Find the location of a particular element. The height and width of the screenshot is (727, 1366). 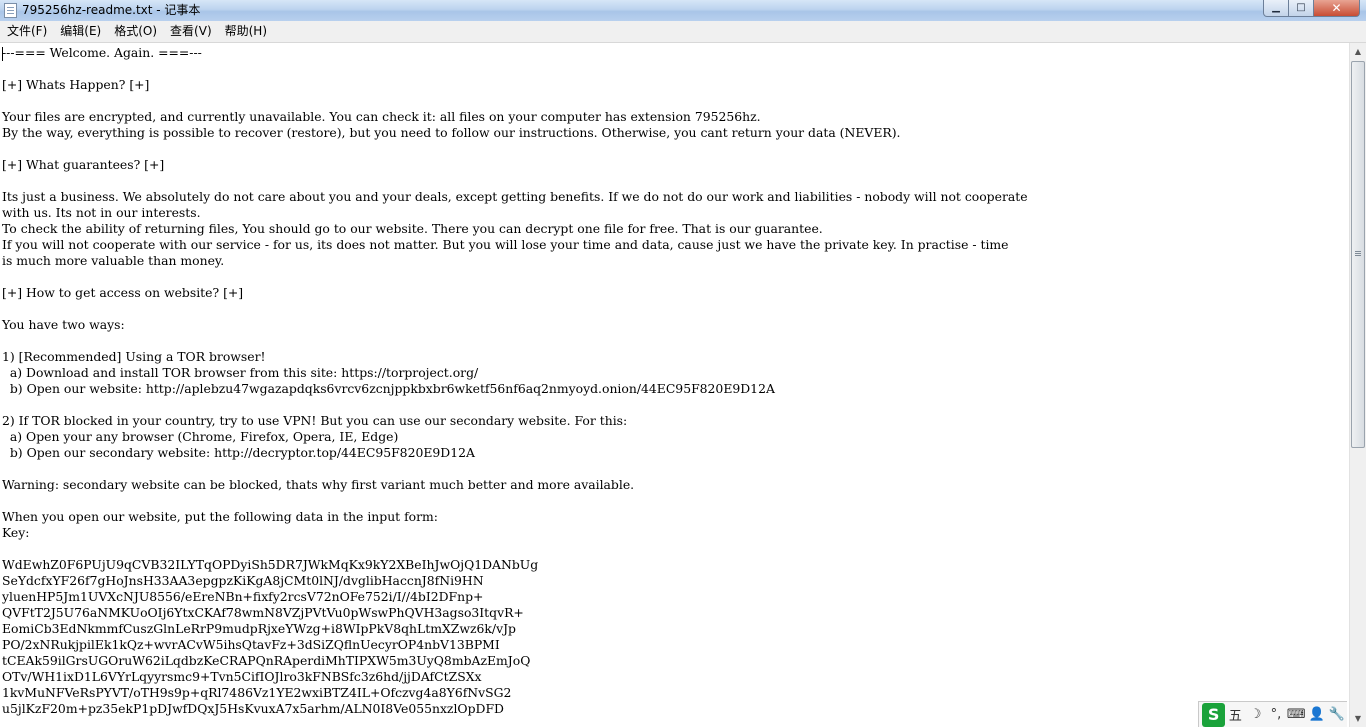

title-bar: 795256hz-readme.txt - 记事本 ▁ □ ✕ is located at coordinates (683, 10).